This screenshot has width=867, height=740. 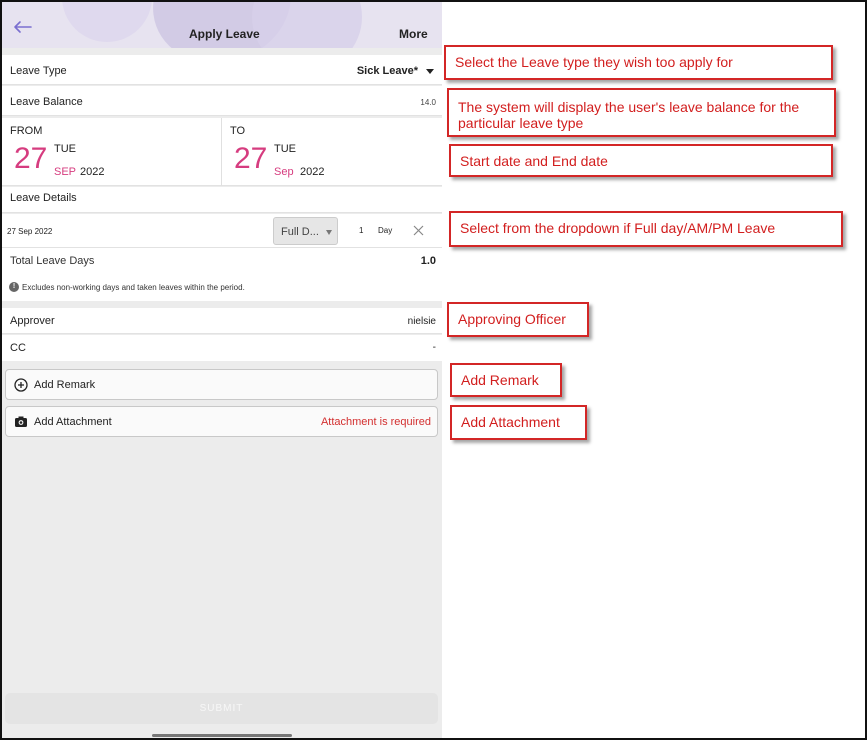 I want to click on from-year: 2022, so click(x=92, y=172).